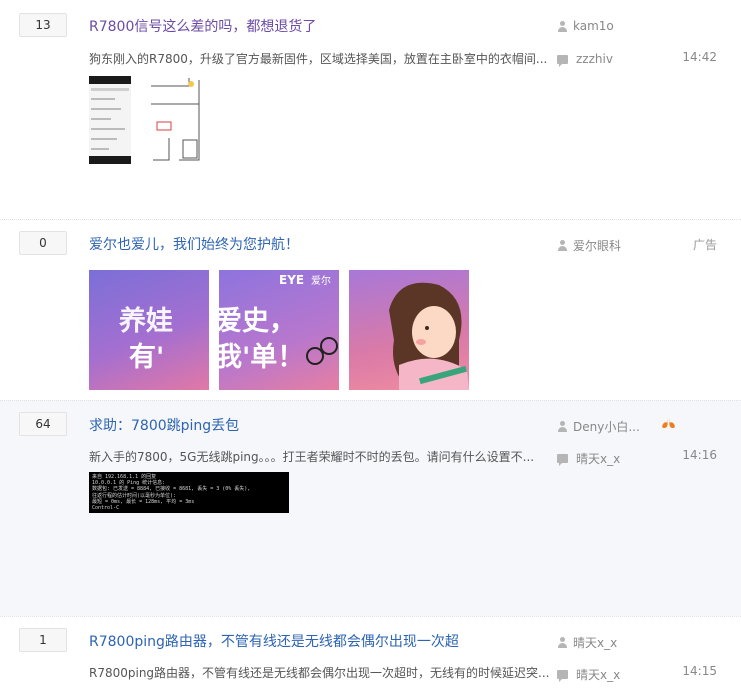 This screenshot has height=695, width=741. Describe the element at coordinates (593, 26) in the screenshot. I see `author-name: kam1o` at that location.